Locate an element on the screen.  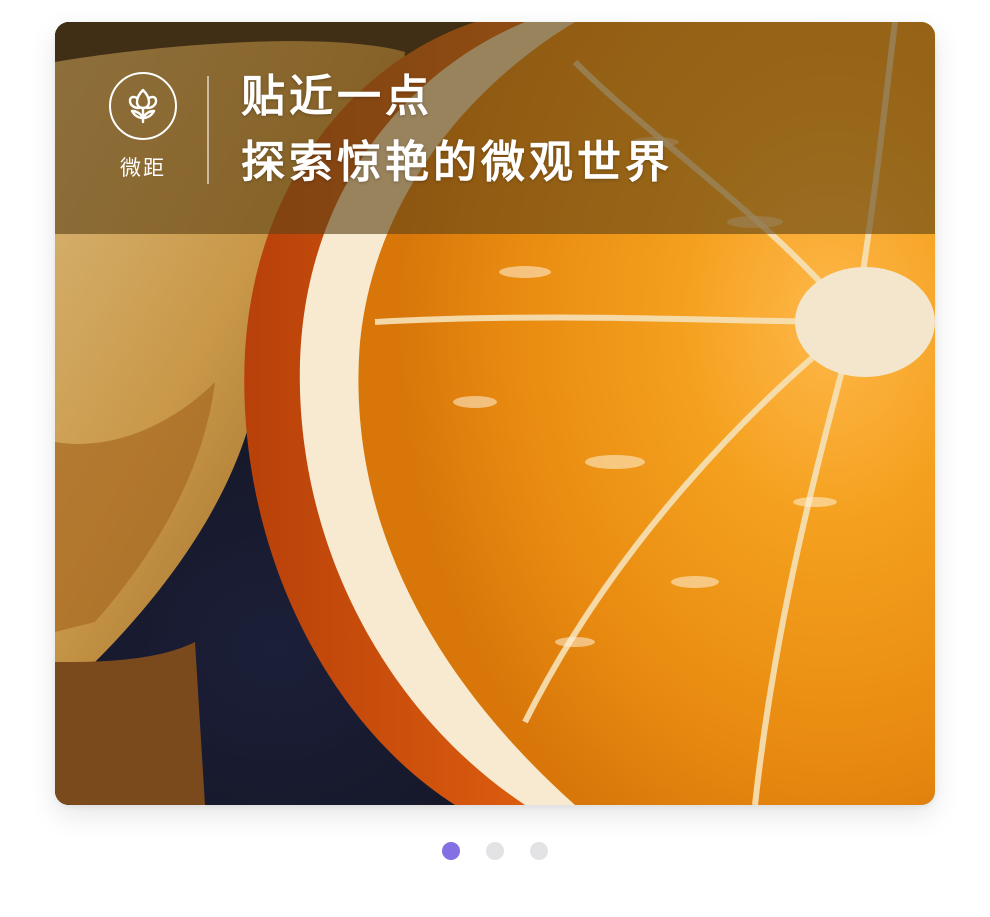
mode-badge: 微距 is located at coordinates (143, 127).